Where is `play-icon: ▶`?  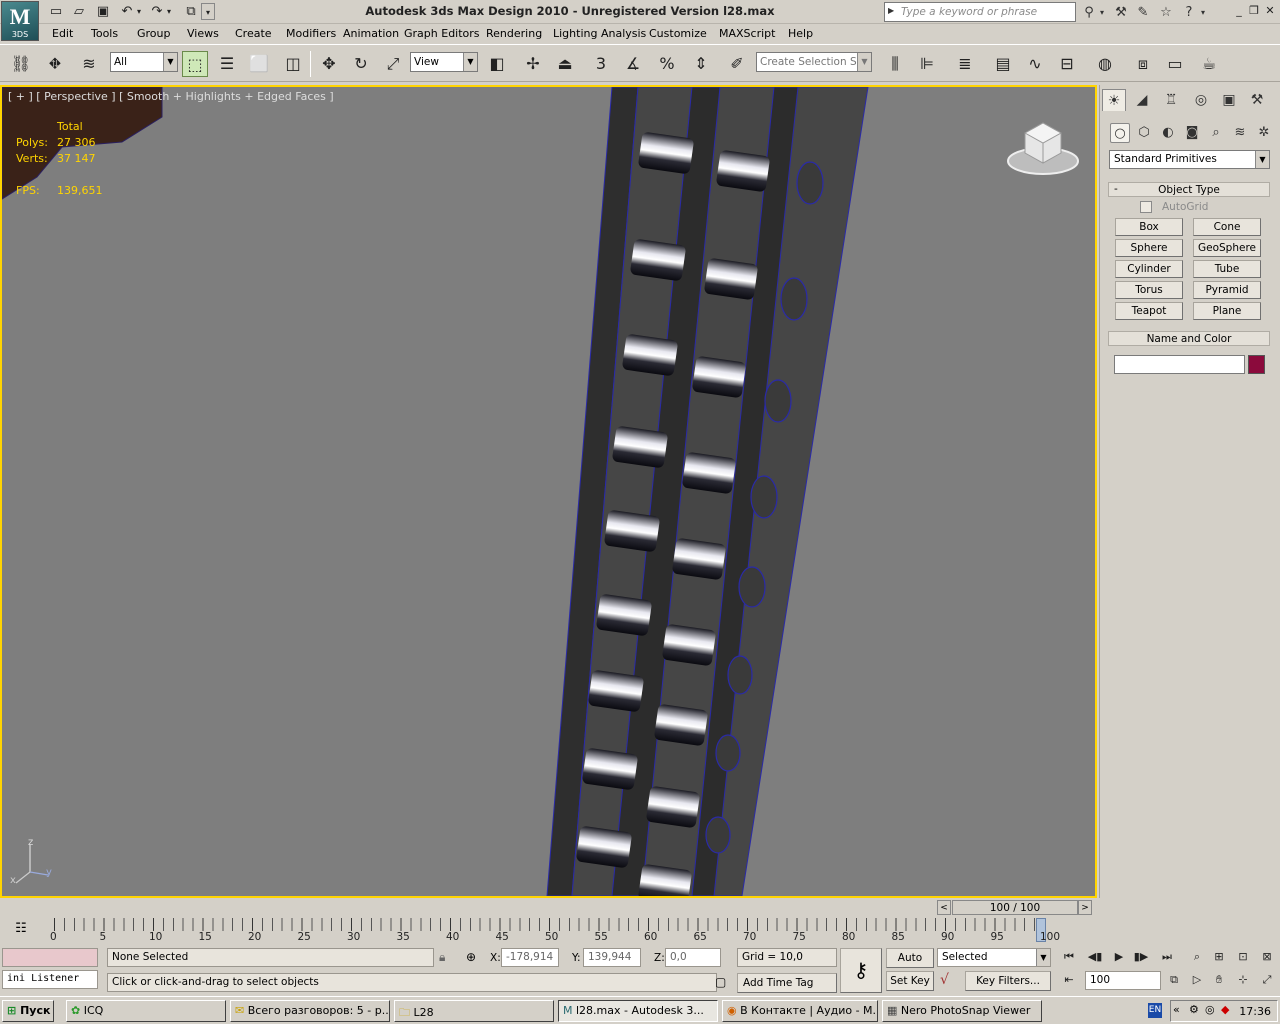 play-icon: ▶ is located at coordinates (1119, 957).